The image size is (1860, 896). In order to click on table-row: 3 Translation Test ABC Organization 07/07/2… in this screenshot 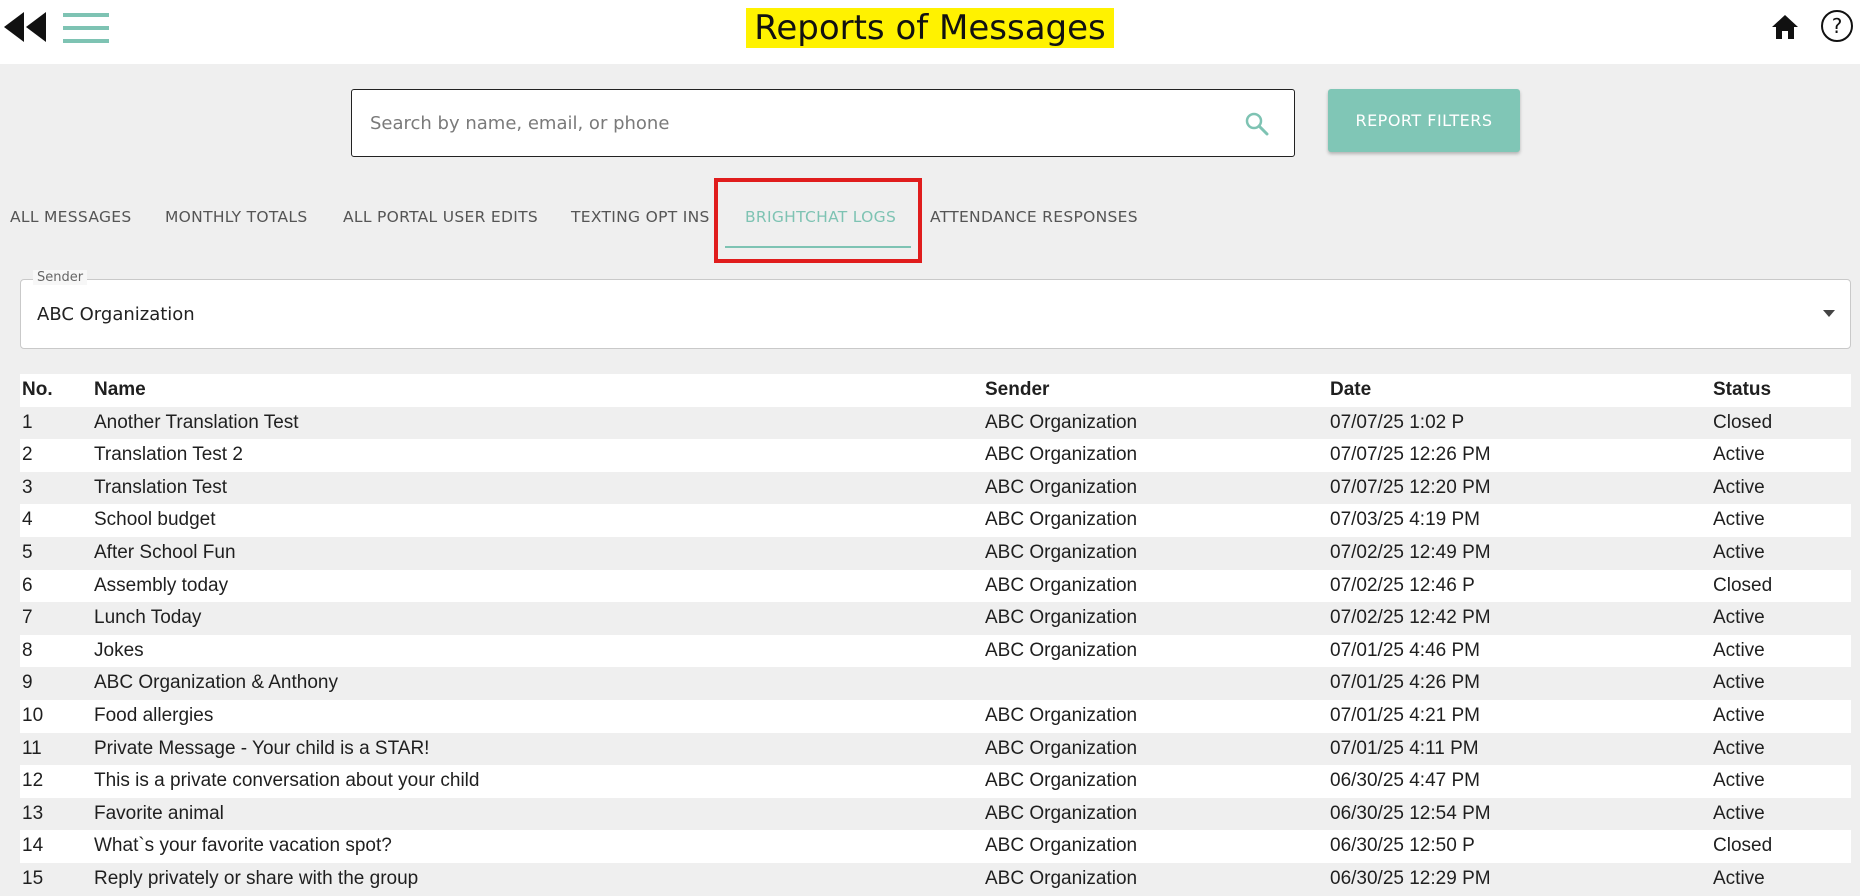, I will do `click(935, 488)`.